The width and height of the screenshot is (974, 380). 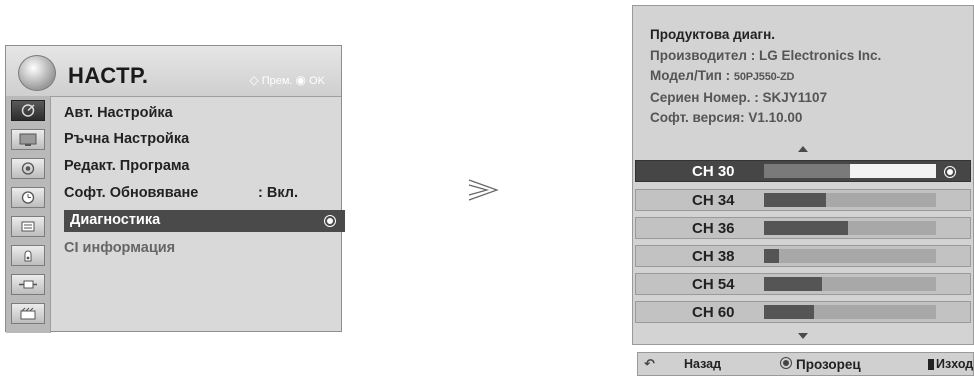 What do you see at coordinates (828, 364) in the screenshot?
I see `window-button: Прозорец` at bounding box center [828, 364].